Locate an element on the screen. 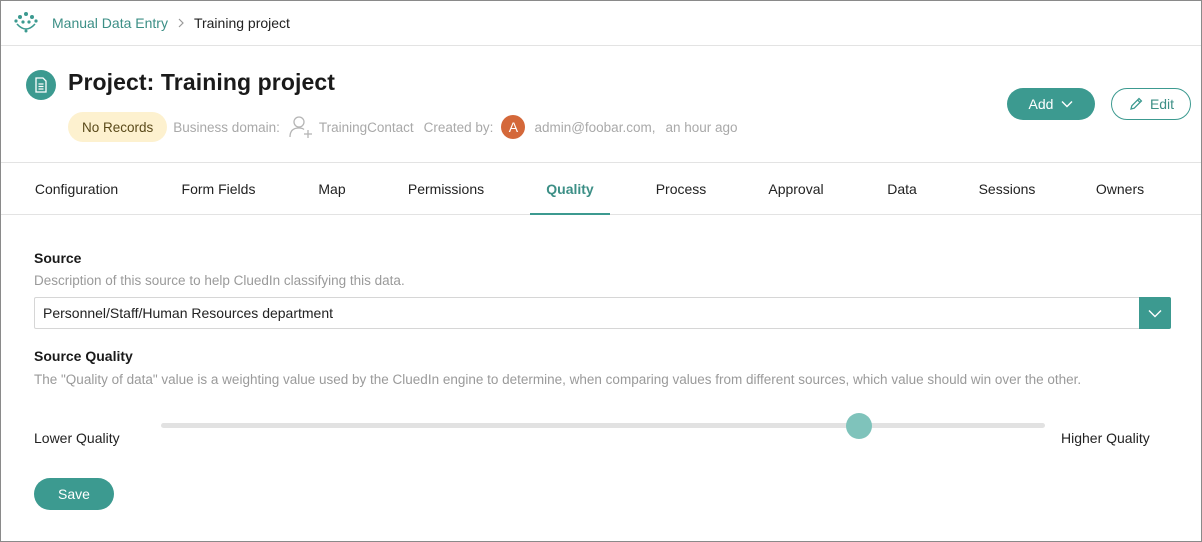  tab-permissions: Permissions is located at coordinates (446, 189).